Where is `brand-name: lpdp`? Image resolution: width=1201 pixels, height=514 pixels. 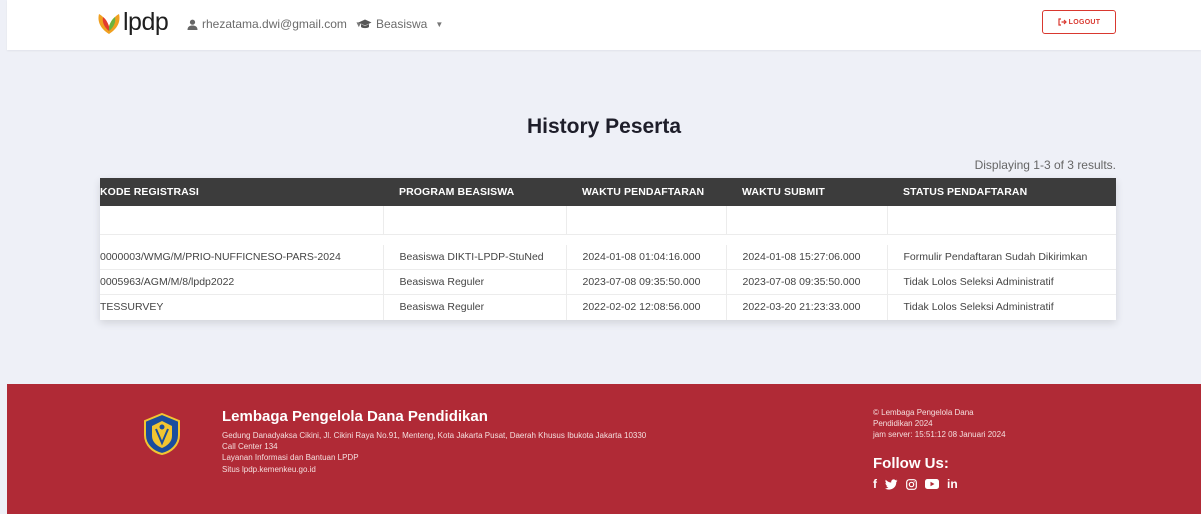
brand-name: lpdp is located at coordinates (146, 22).